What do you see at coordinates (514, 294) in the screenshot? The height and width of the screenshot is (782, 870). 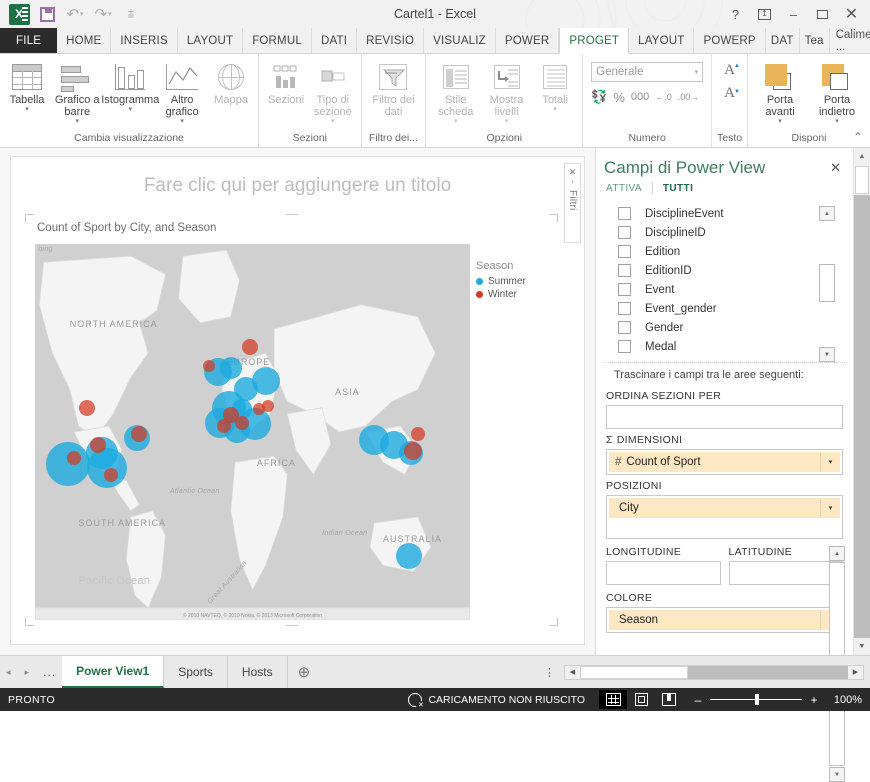 I see `legend-item: Winter` at bounding box center [514, 294].